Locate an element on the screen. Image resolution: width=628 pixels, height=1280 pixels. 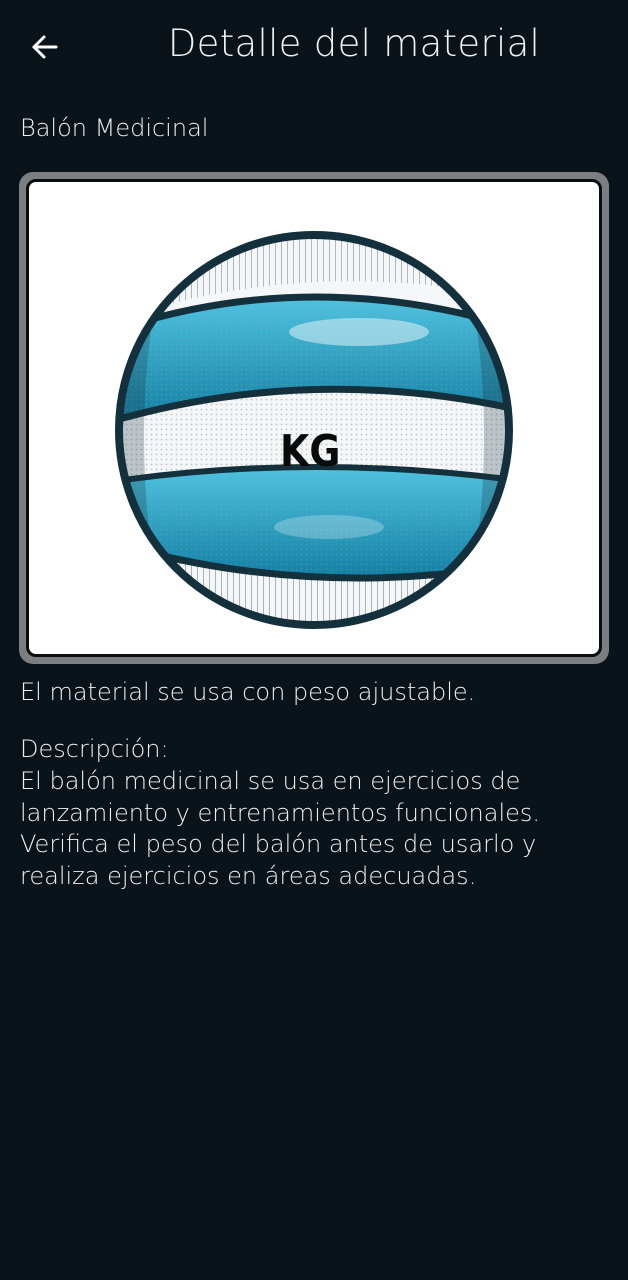
page-title: Detalle del material is located at coordinates (354, 43).